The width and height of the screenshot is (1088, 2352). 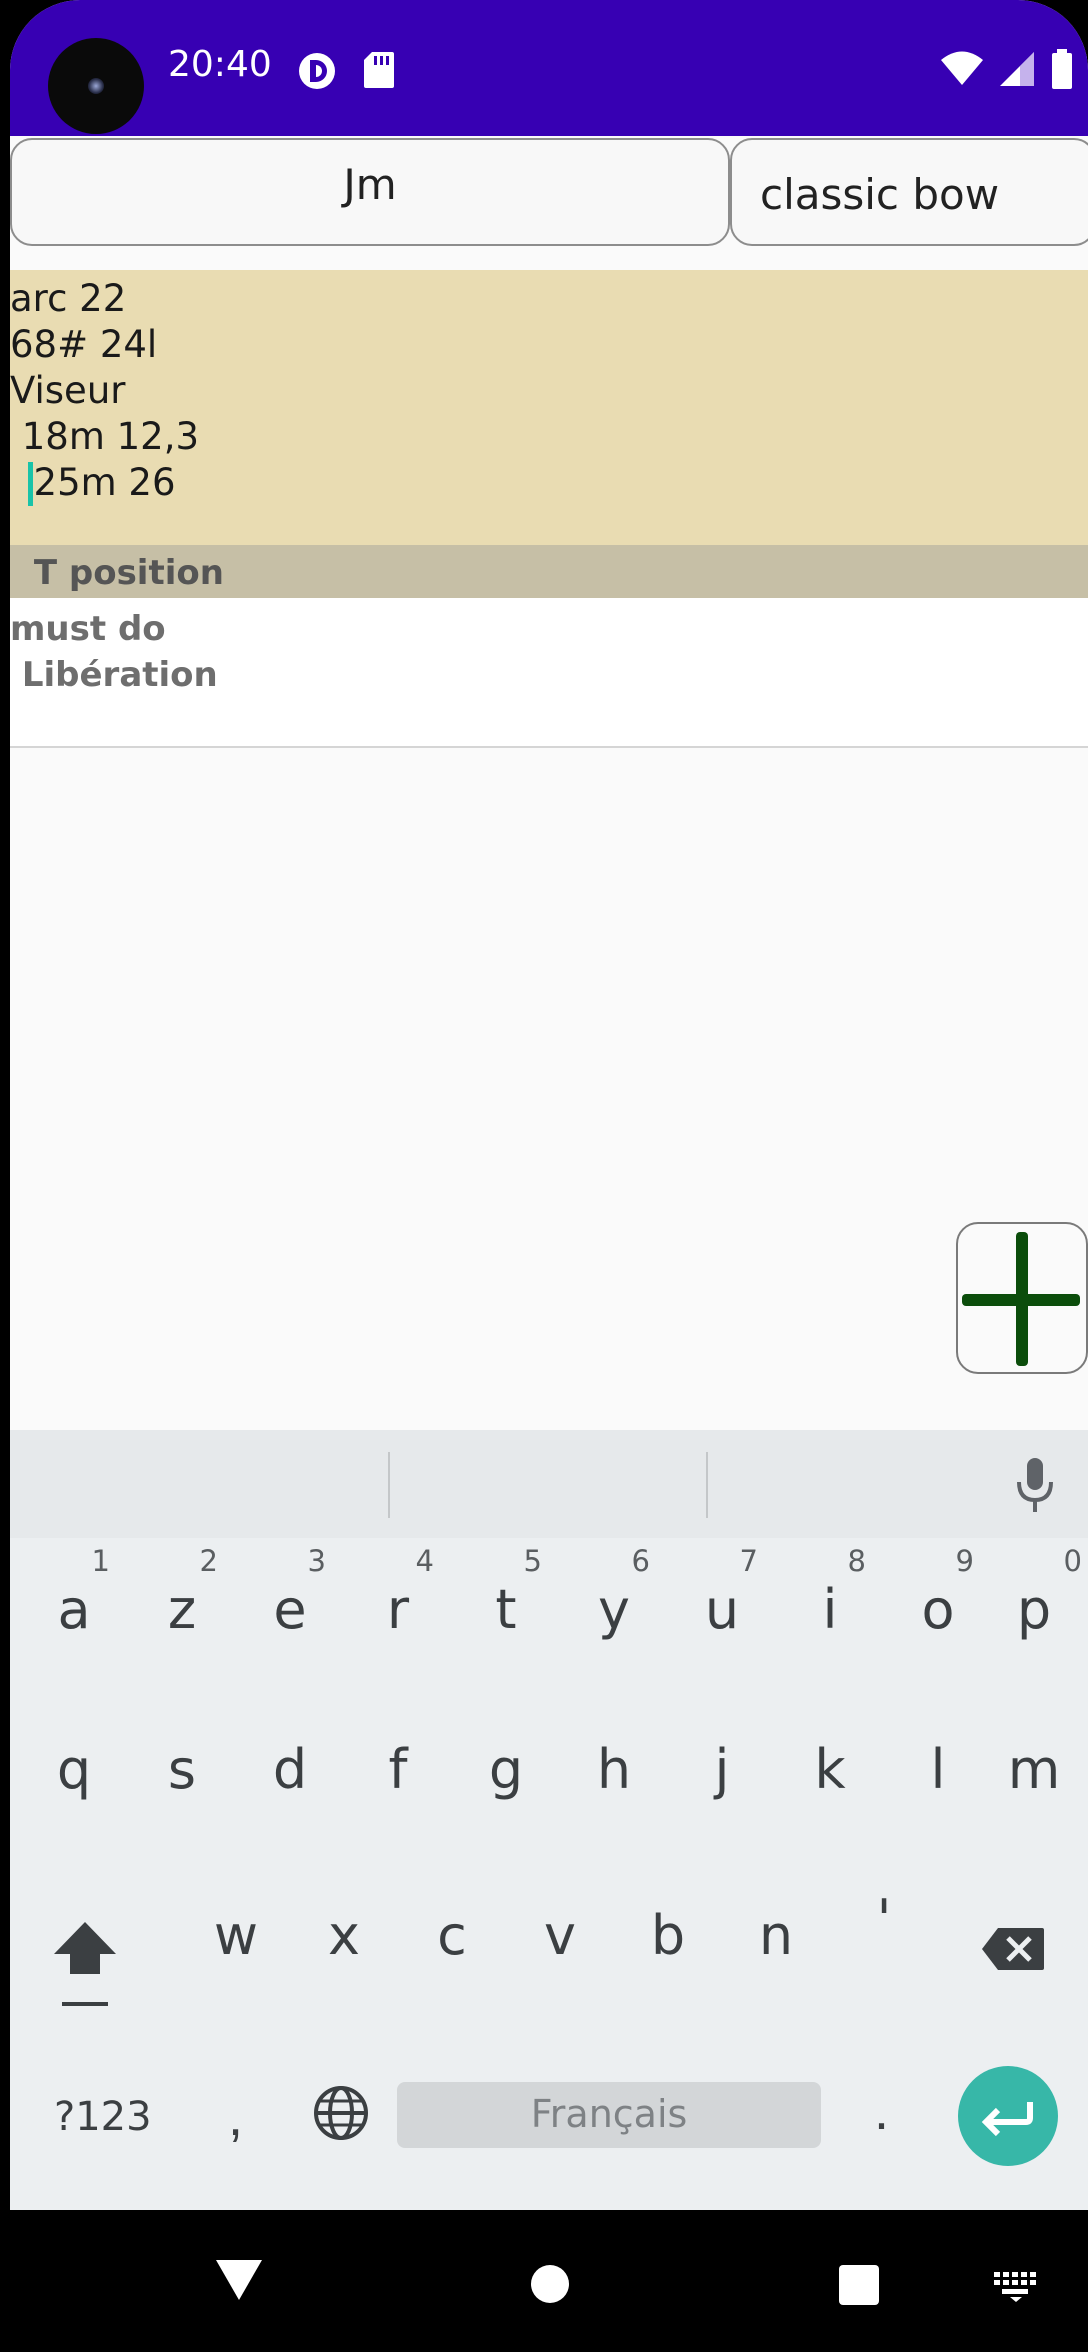 I want to click on key-d: d, so click(x=290, y=1775).